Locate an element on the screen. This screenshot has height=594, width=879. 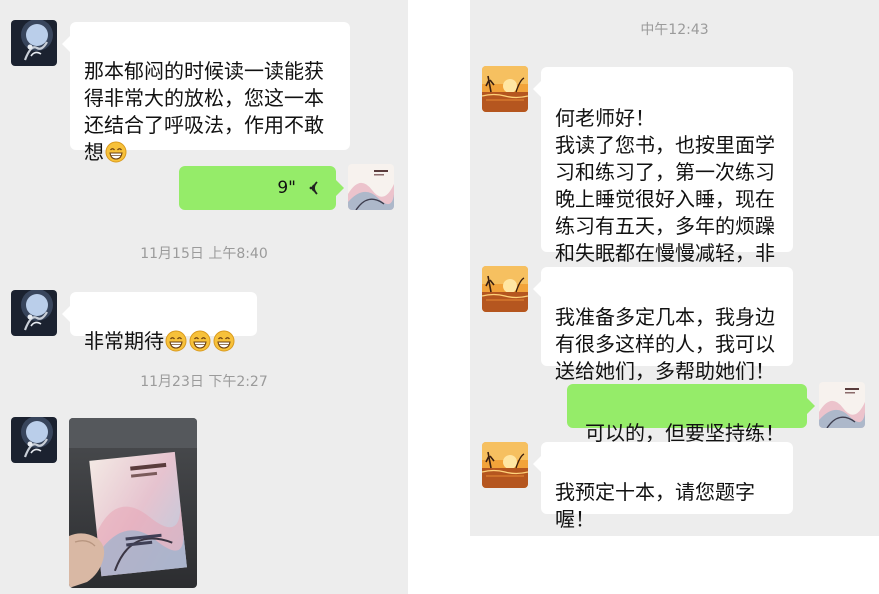
message-bubble: 那本郁闷的时候读一读能获得非常大的放松，您这一本还结合了呼吸法，作用不敢想 is located at coordinates (206, 93).